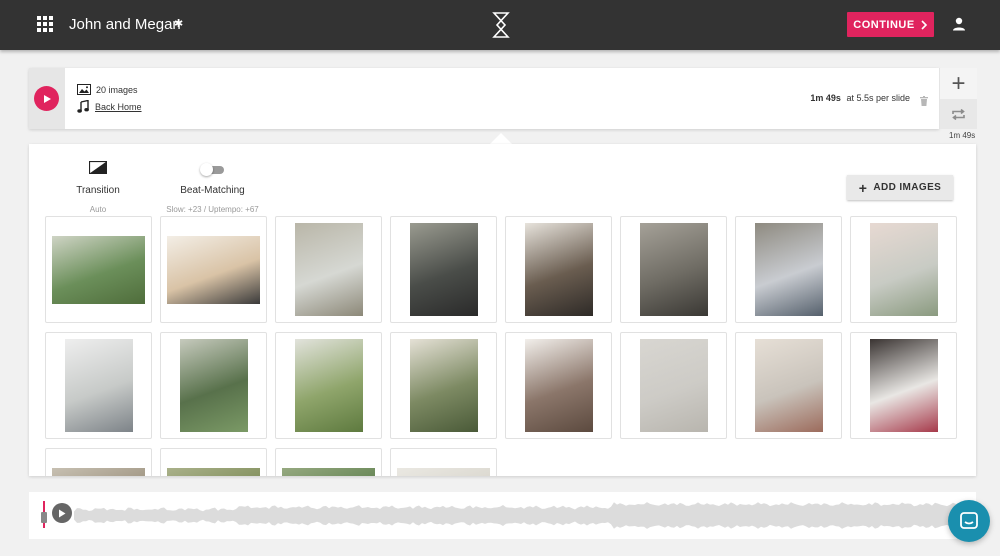 Image resolution: width=1000 pixels, height=556 pixels. Describe the element at coordinates (98, 167) in the screenshot. I see `transition-icon` at that location.